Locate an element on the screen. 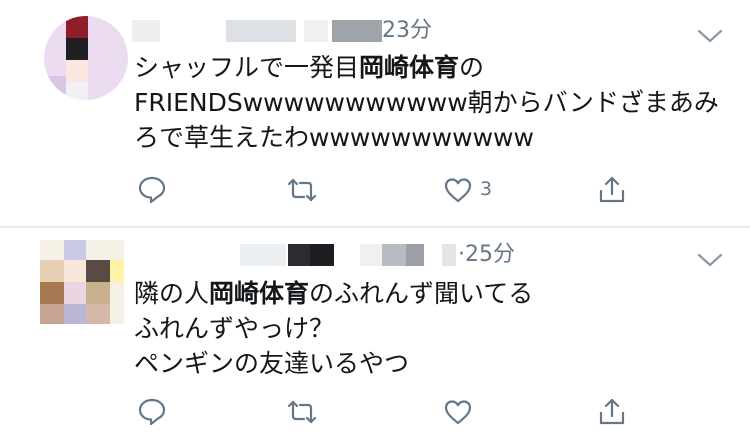 The height and width of the screenshot is (445, 750). tweet-text-line: シャッフルで一発目岡崎体育の is located at coordinates (426, 67).